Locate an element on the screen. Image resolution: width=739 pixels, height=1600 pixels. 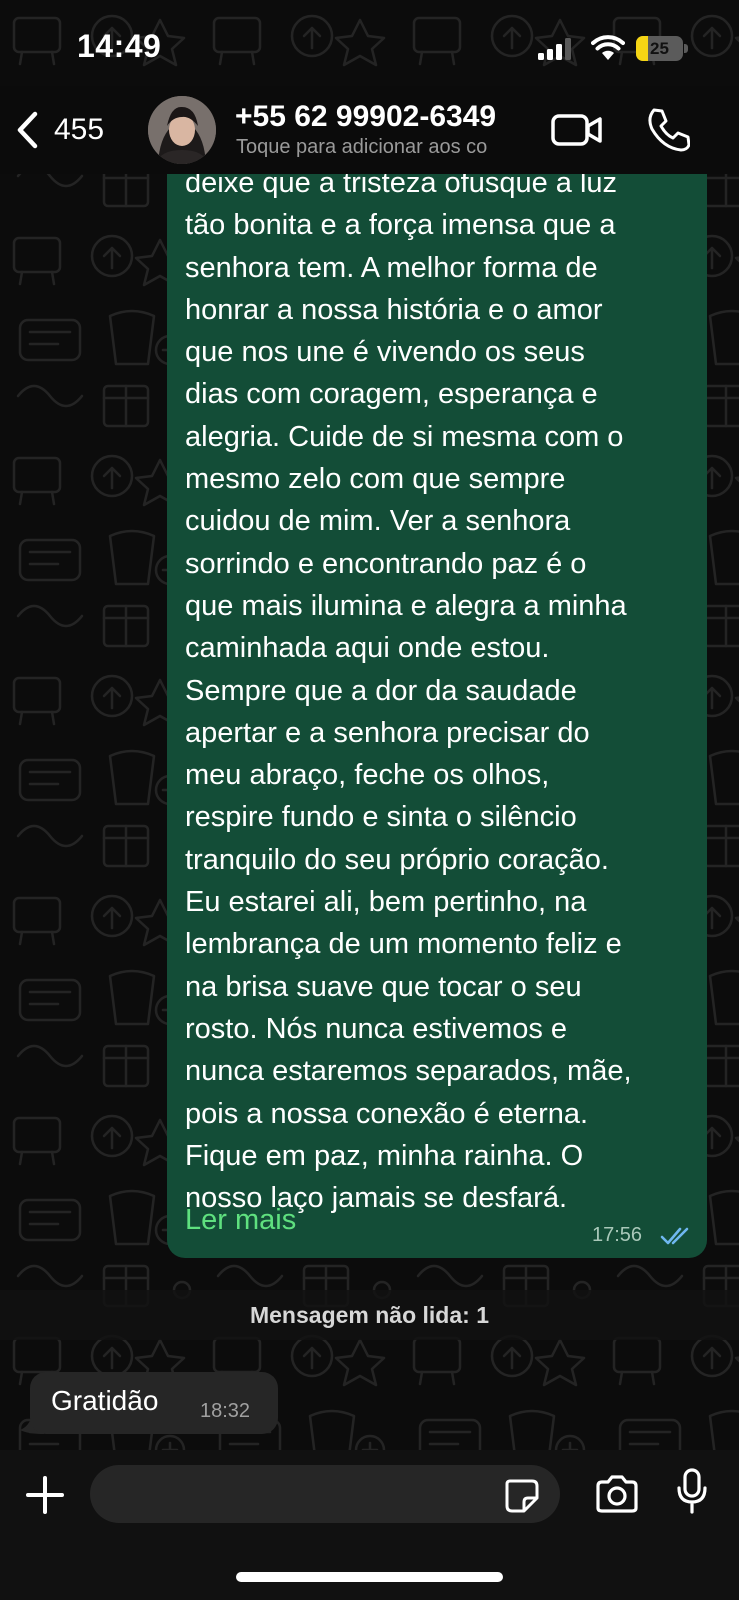
video-camera-icon is located at coordinates (577, 130).